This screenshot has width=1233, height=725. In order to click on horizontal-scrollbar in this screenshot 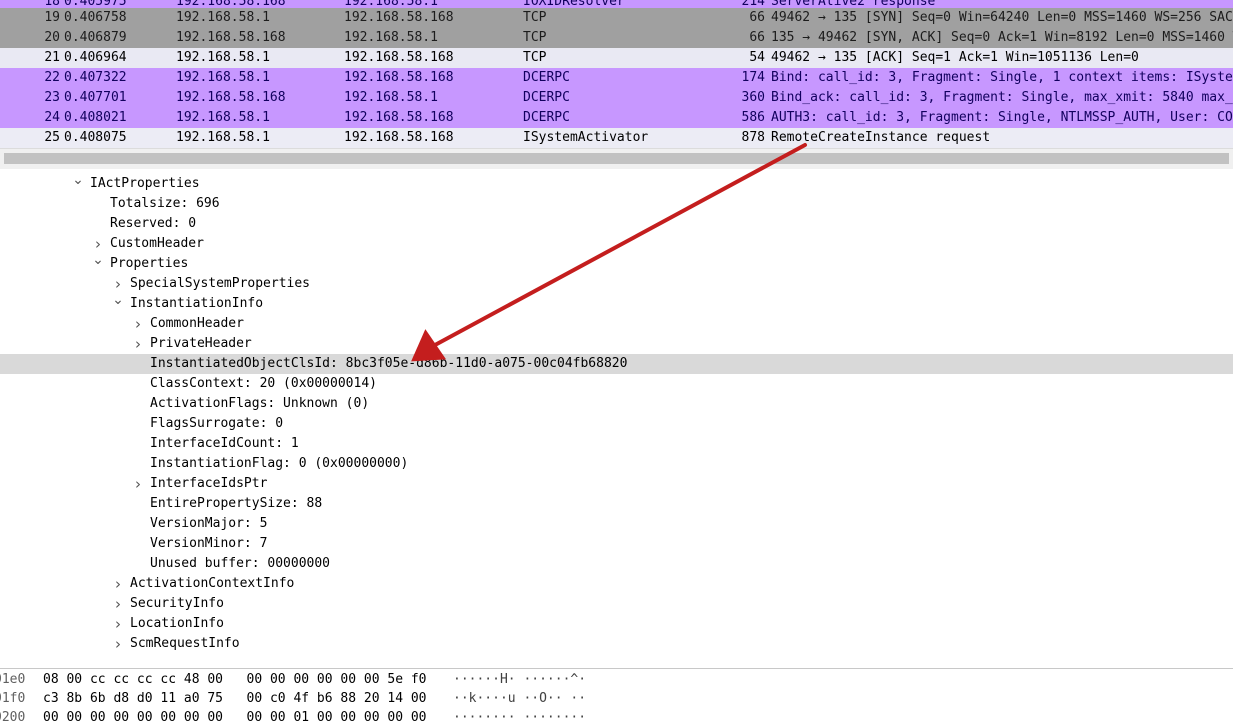, I will do `click(616, 158)`.